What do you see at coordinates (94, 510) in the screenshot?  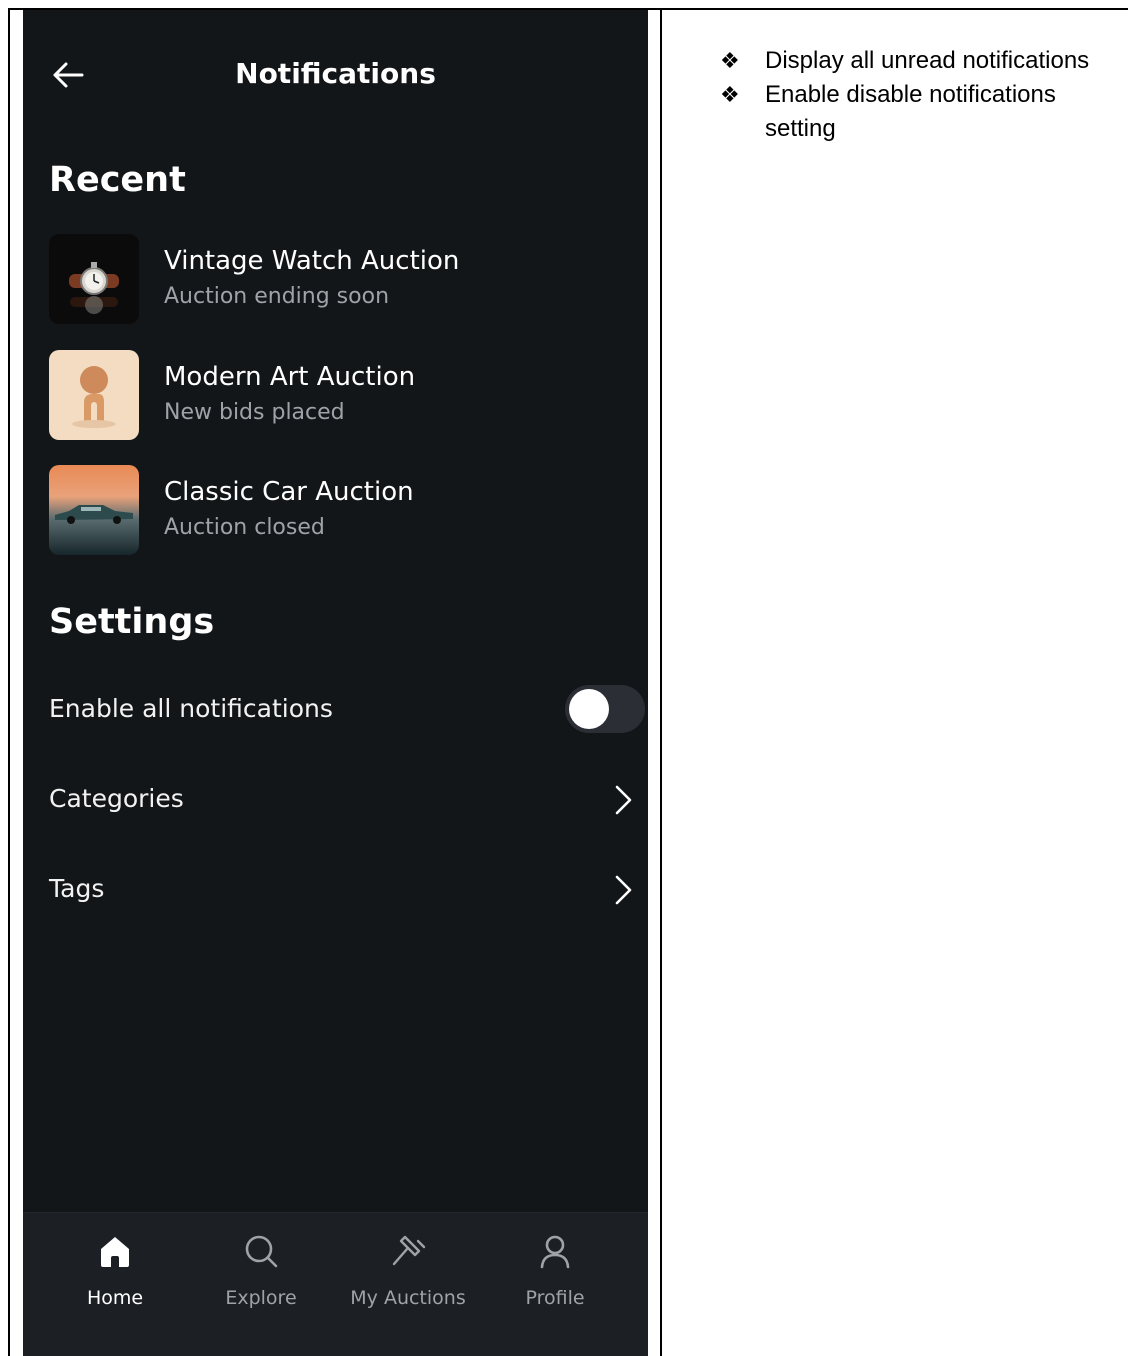 I see `car-thumbnail` at bounding box center [94, 510].